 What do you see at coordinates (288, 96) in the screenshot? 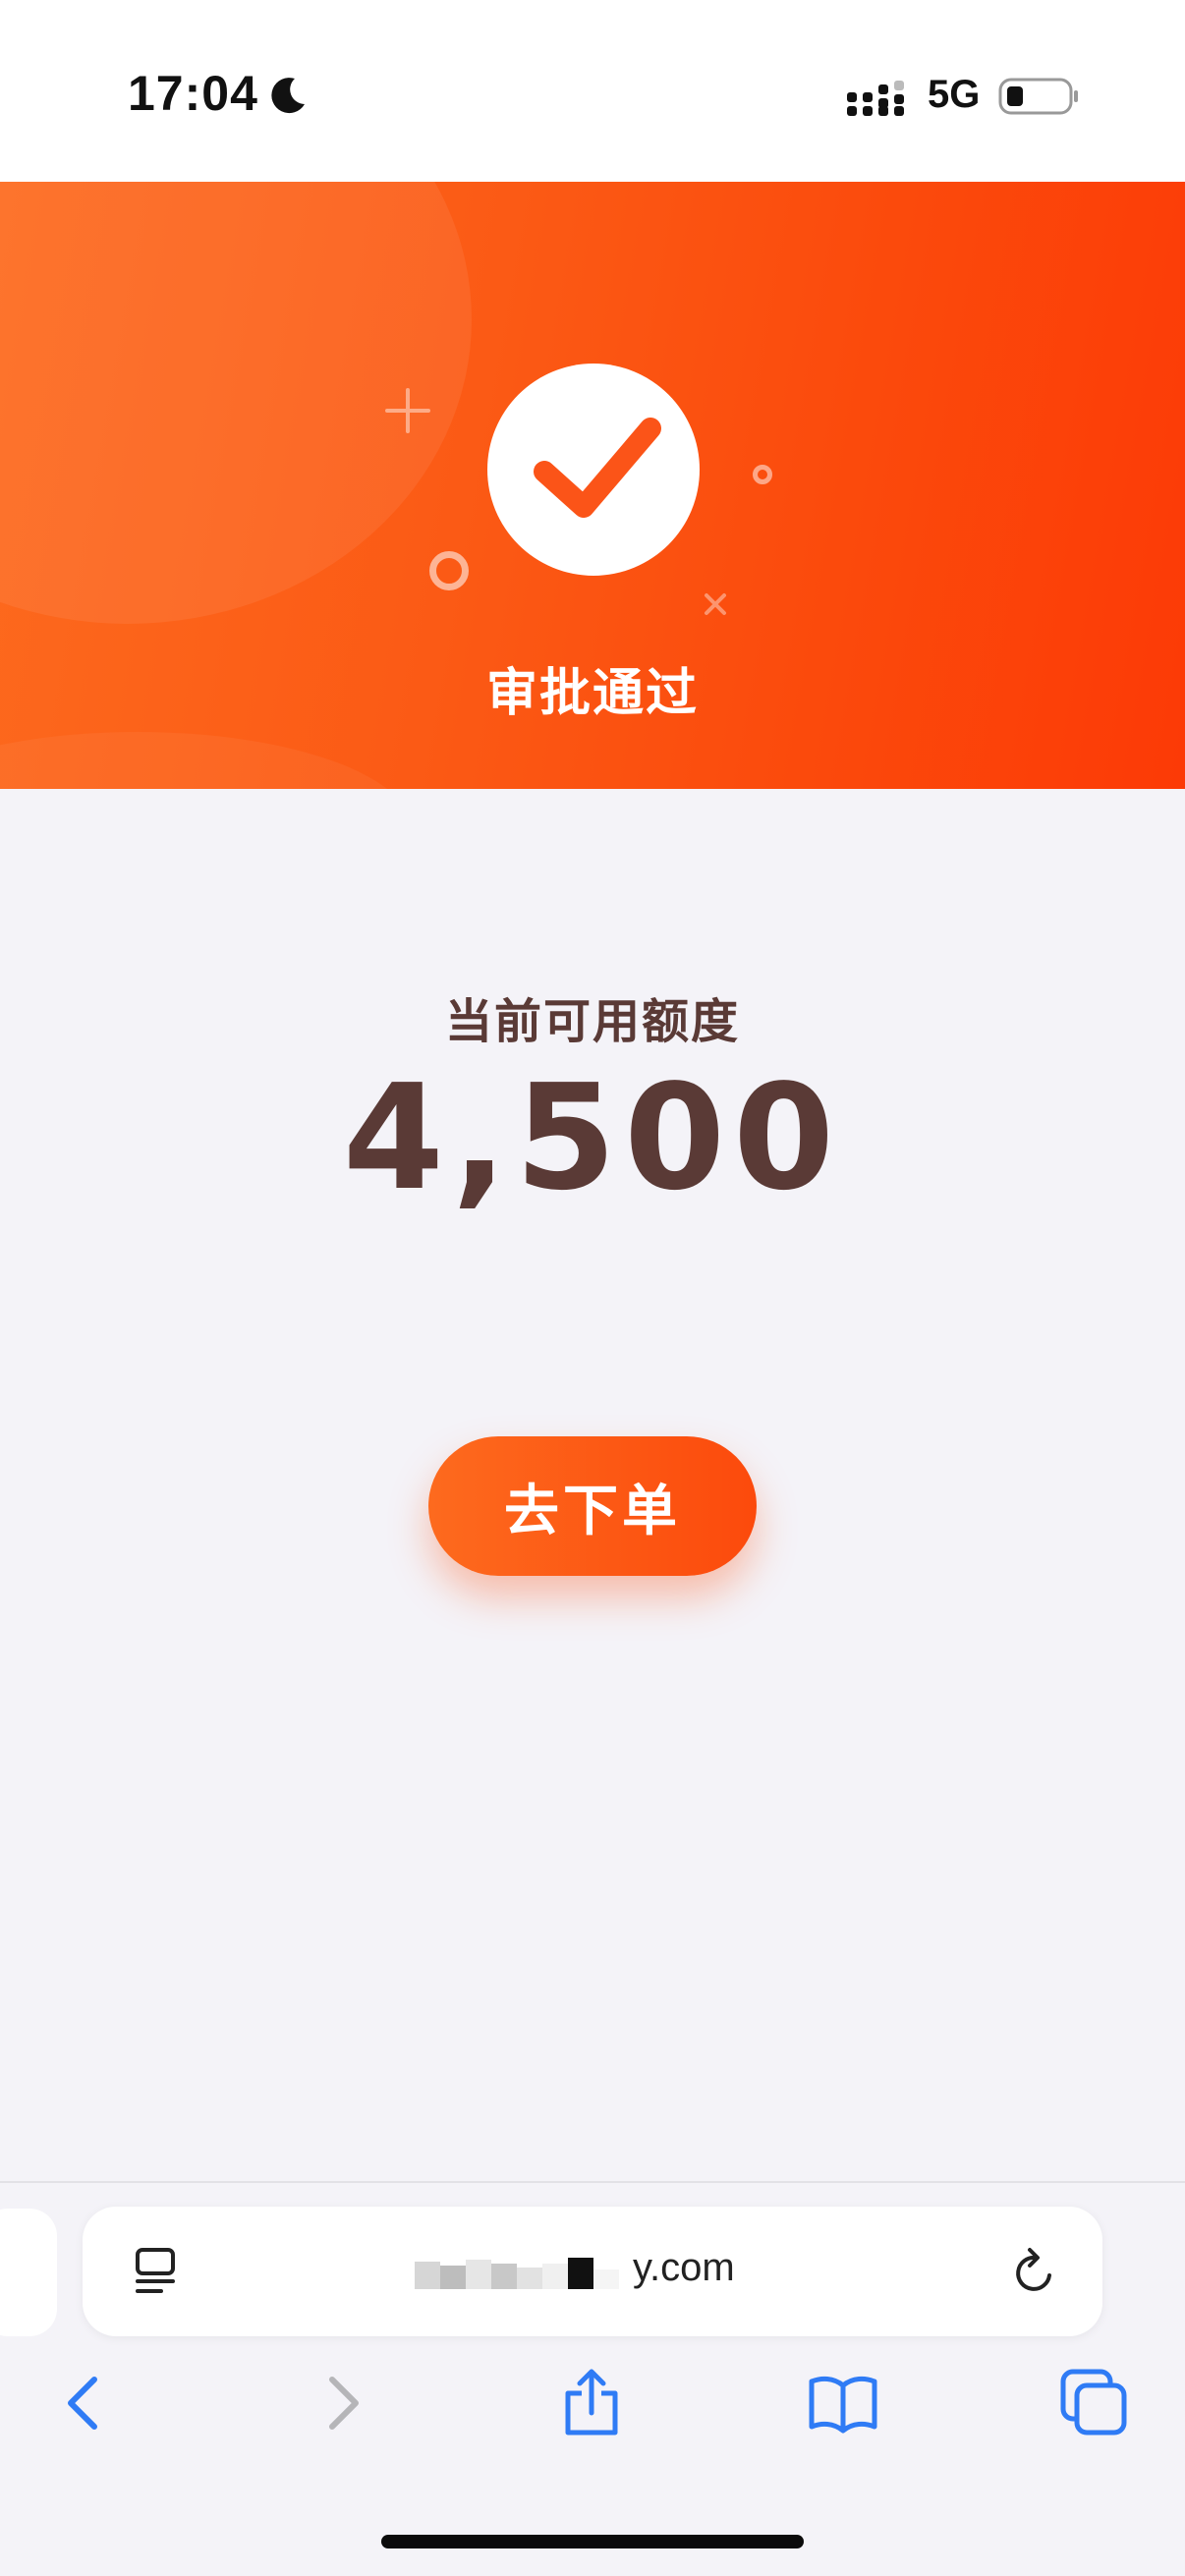
I see `moon-icon` at bounding box center [288, 96].